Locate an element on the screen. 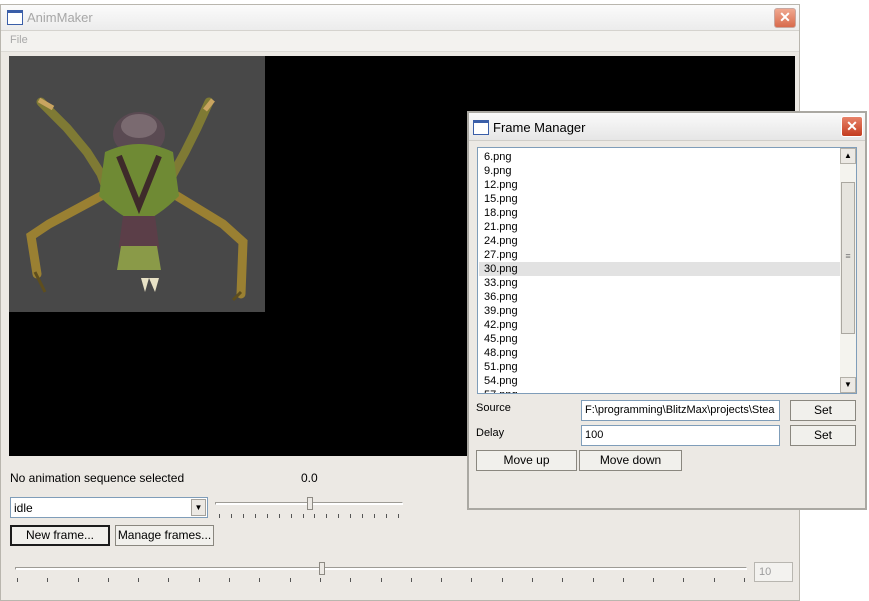 This screenshot has height=601, width=869. title-bar: AnimMaker ✕ is located at coordinates (400, 18).